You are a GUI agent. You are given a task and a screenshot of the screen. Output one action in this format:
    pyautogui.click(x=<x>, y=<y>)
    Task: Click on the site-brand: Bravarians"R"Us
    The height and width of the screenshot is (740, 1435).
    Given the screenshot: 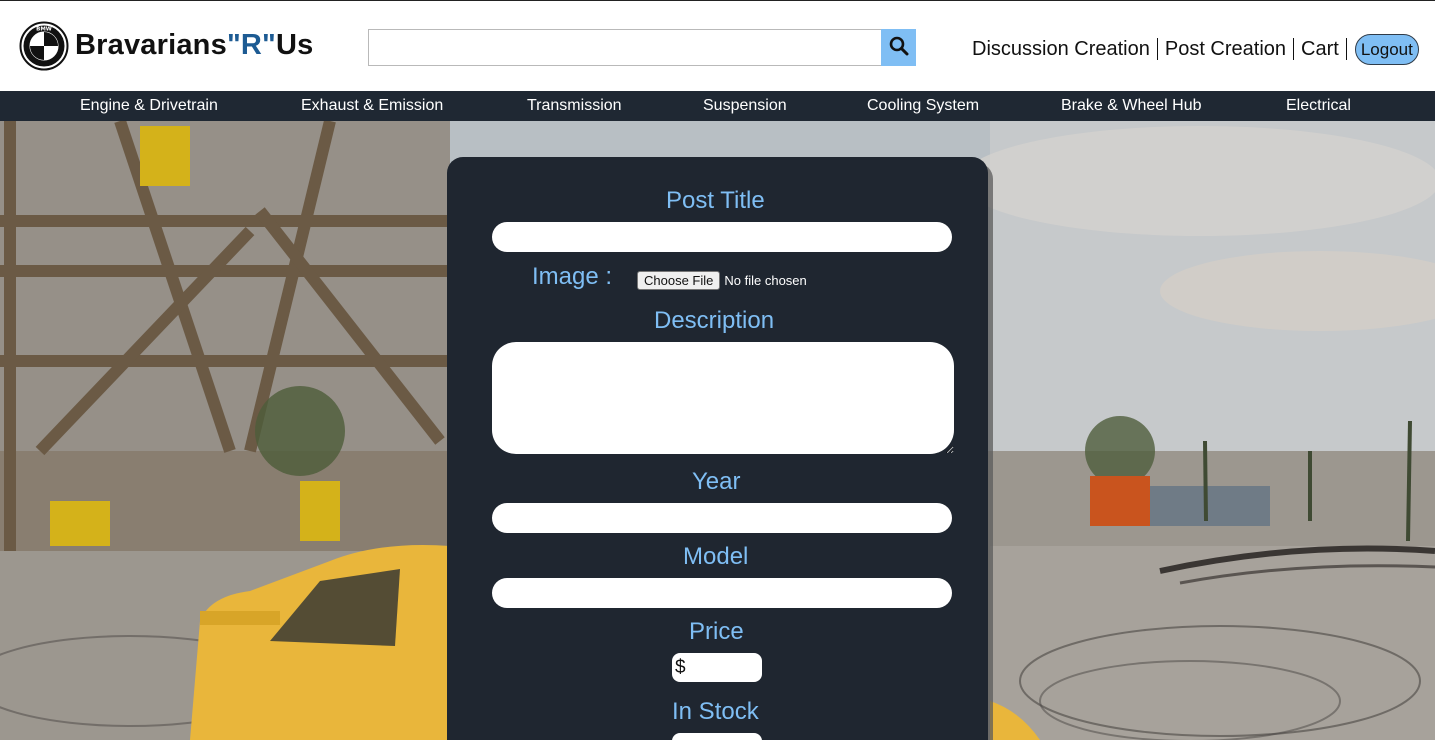 What is the action you would take?
    pyautogui.click(x=194, y=45)
    